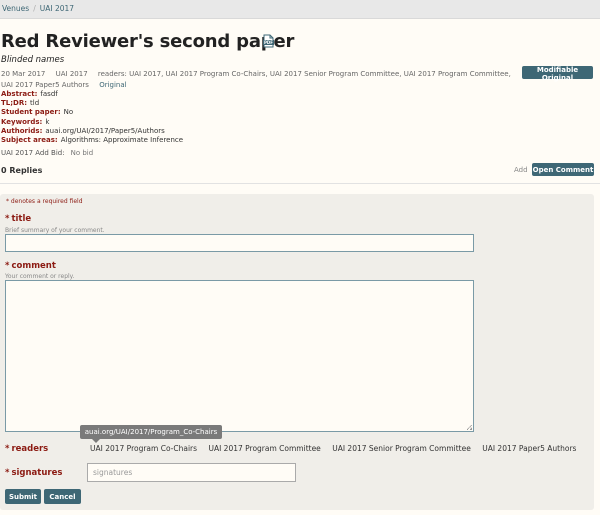  I want to click on cancel-button: Cancel, so click(62, 496).